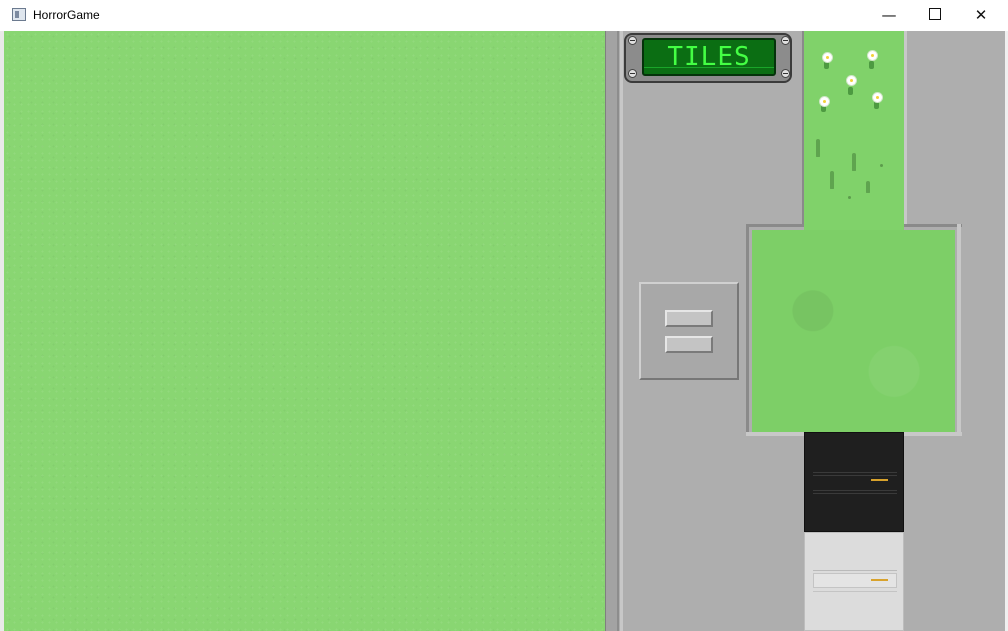 This screenshot has height=631, width=1008. What do you see at coordinates (66, 15) in the screenshot?
I see `window-title: HorrorGame` at bounding box center [66, 15].